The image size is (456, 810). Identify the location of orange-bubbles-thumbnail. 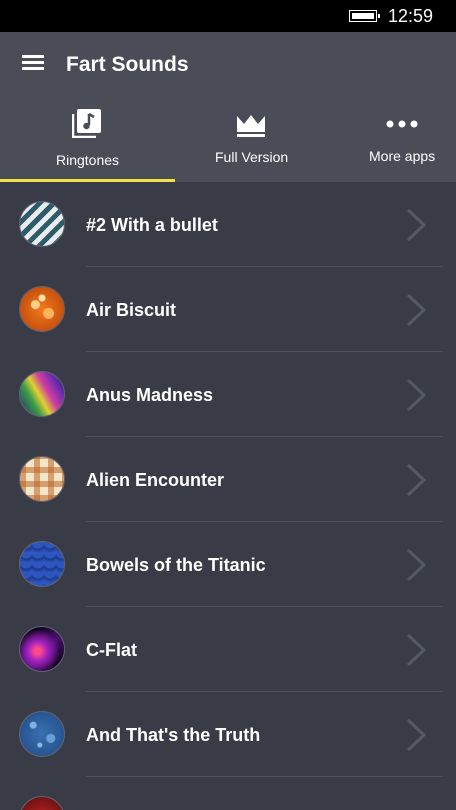
(42, 309).